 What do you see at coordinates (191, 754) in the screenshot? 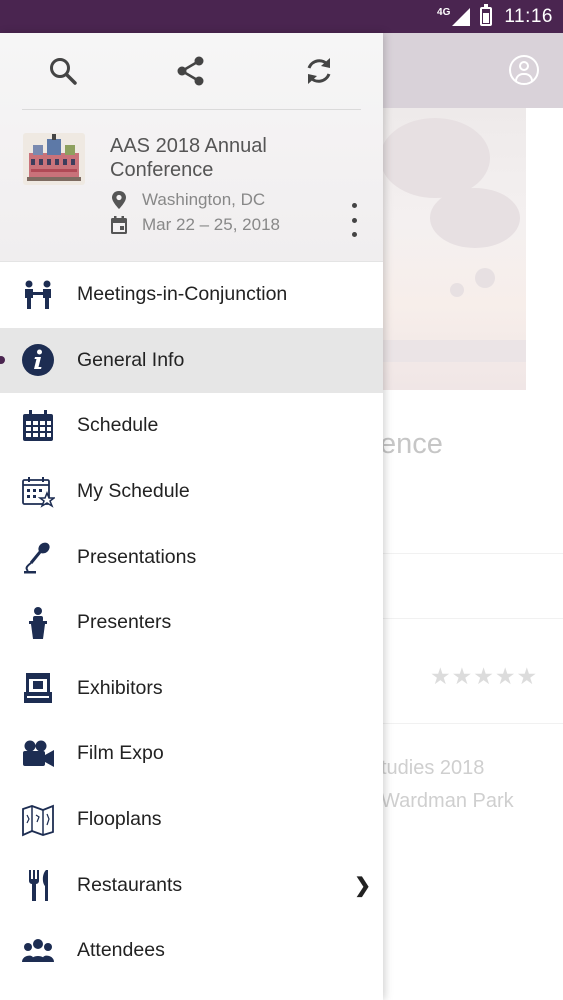
I see `menu-item-film-expo: Film Expo` at bounding box center [191, 754].